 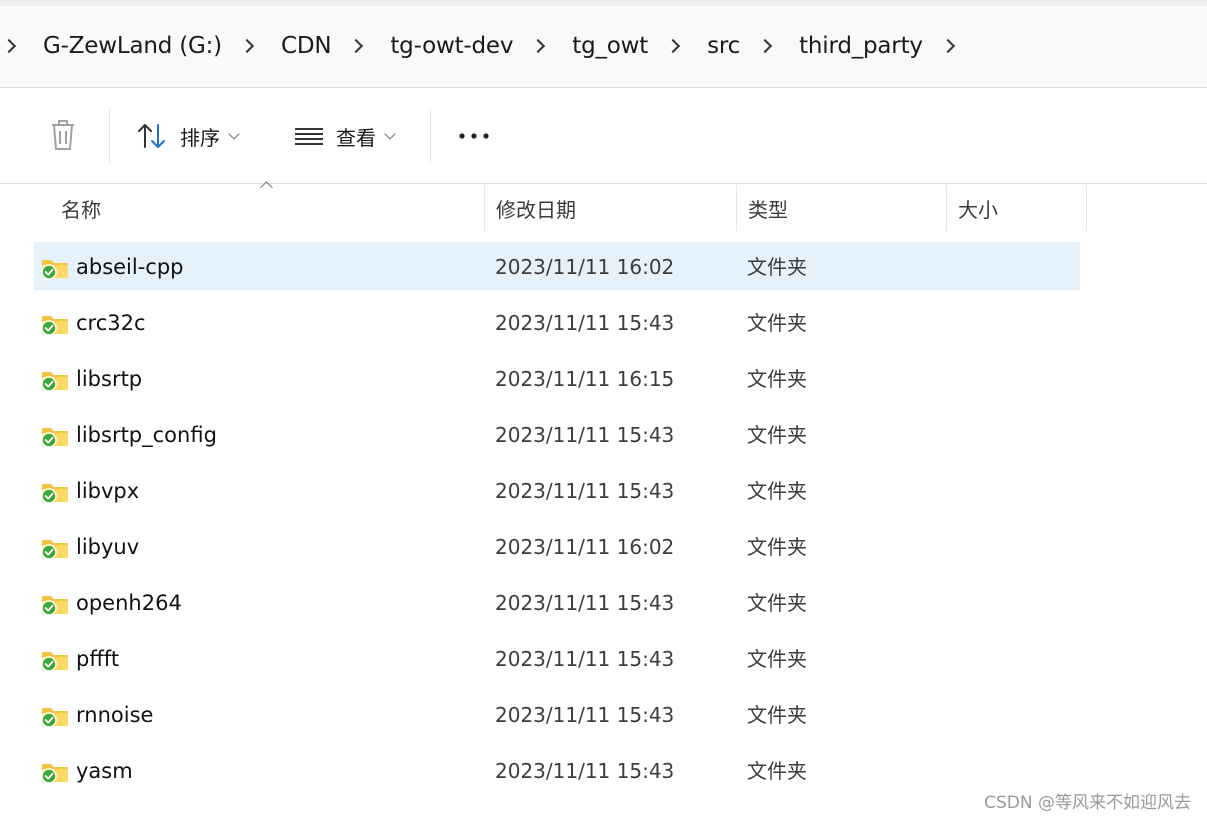 I want to click on file-row: yasm 2023/11/11 15:43 文件夹, so click(x=557, y=770).